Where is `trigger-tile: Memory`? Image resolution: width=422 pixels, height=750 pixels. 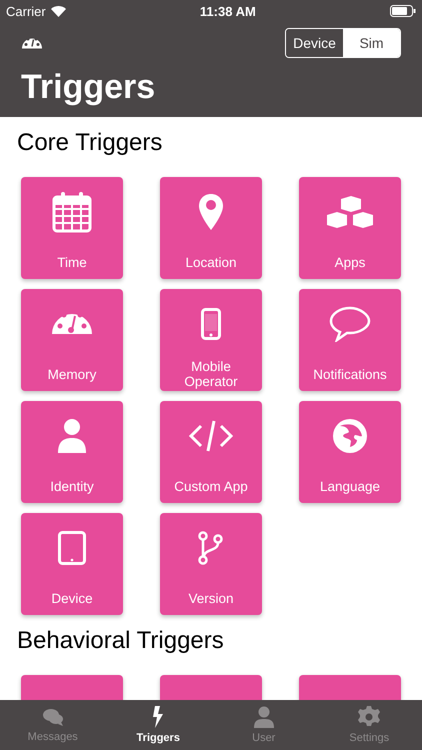 trigger-tile: Memory is located at coordinates (72, 340).